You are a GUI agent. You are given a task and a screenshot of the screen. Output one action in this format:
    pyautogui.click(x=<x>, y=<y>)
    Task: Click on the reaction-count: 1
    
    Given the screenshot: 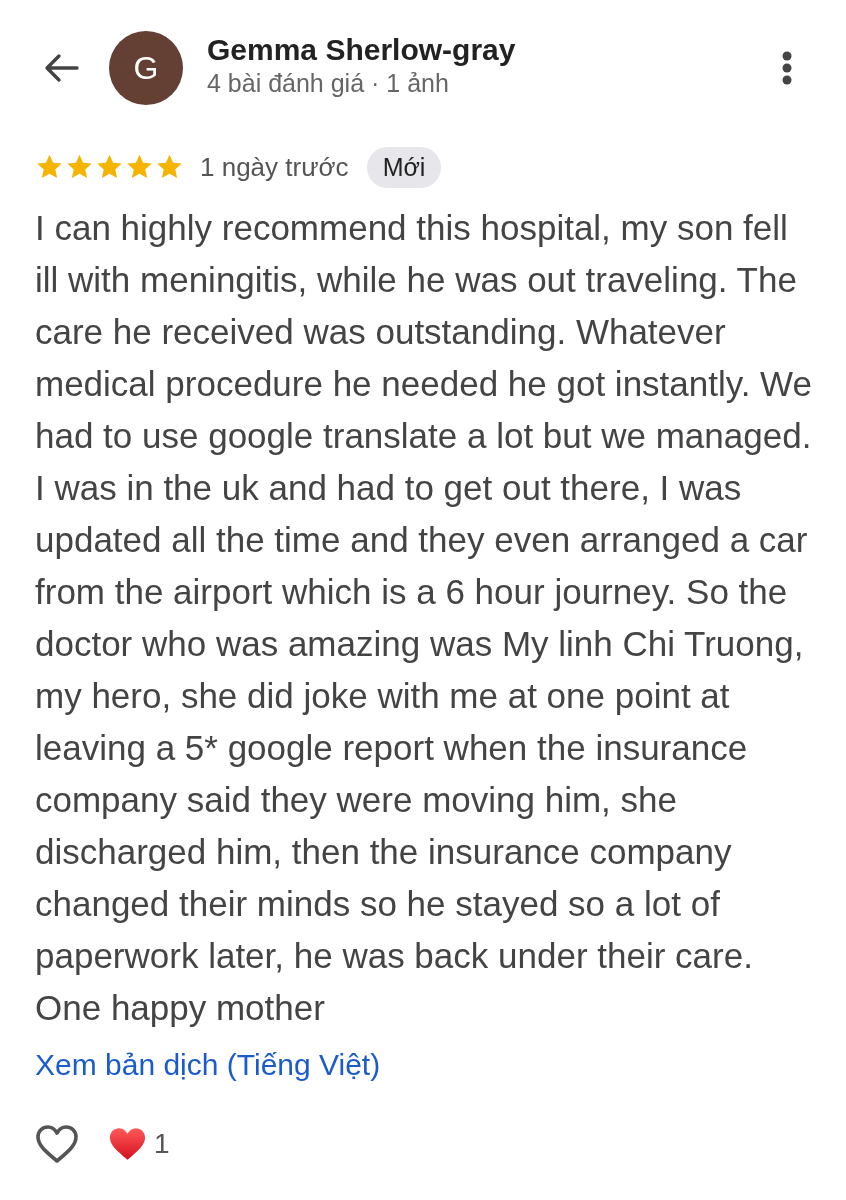 What is the action you would take?
    pyautogui.click(x=162, y=1144)
    